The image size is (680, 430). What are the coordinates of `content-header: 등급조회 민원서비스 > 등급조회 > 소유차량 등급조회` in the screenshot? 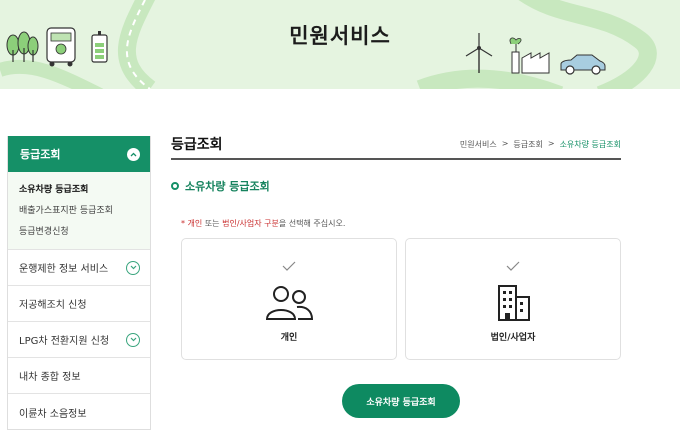 It's located at (396, 145).